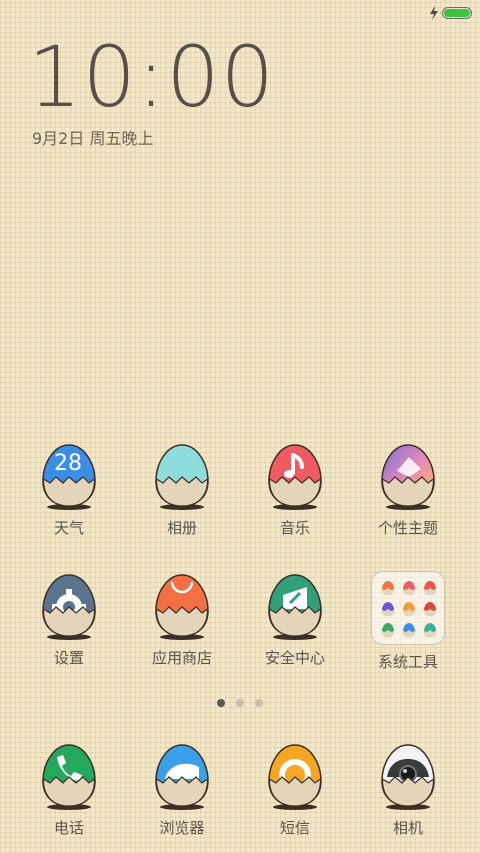 The height and width of the screenshot is (853, 480). I want to click on app-settings: 设置, so click(69, 620).